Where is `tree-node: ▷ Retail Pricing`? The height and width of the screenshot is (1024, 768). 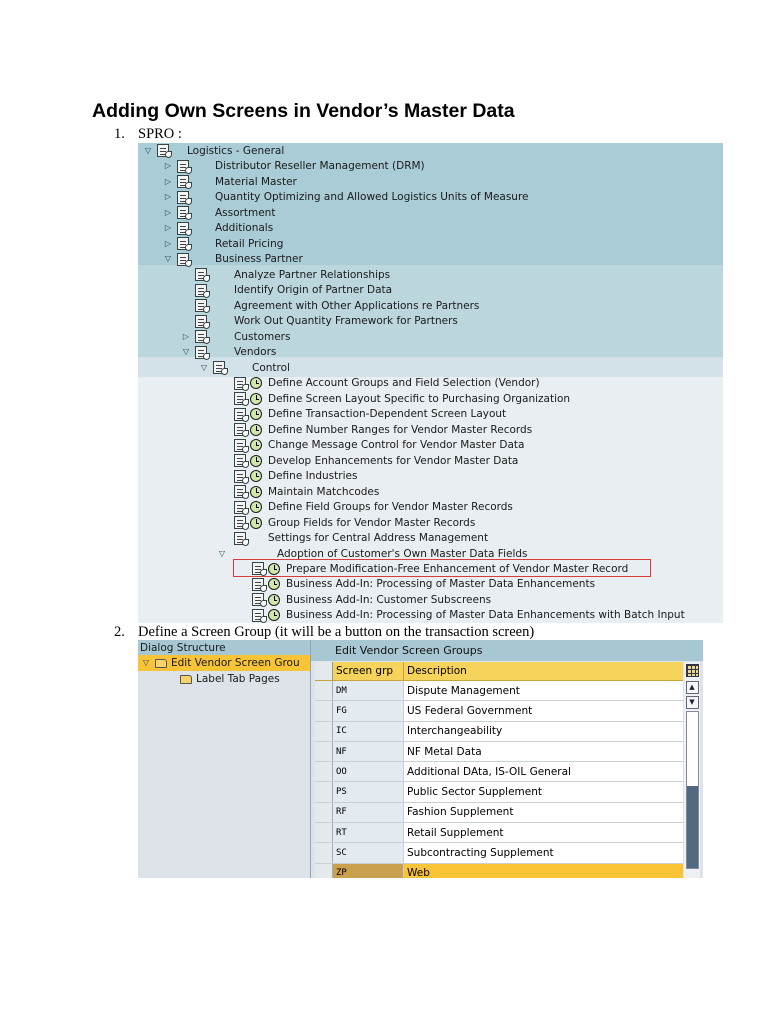 tree-node: ▷ Retail Pricing is located at coordinates (223, 244).